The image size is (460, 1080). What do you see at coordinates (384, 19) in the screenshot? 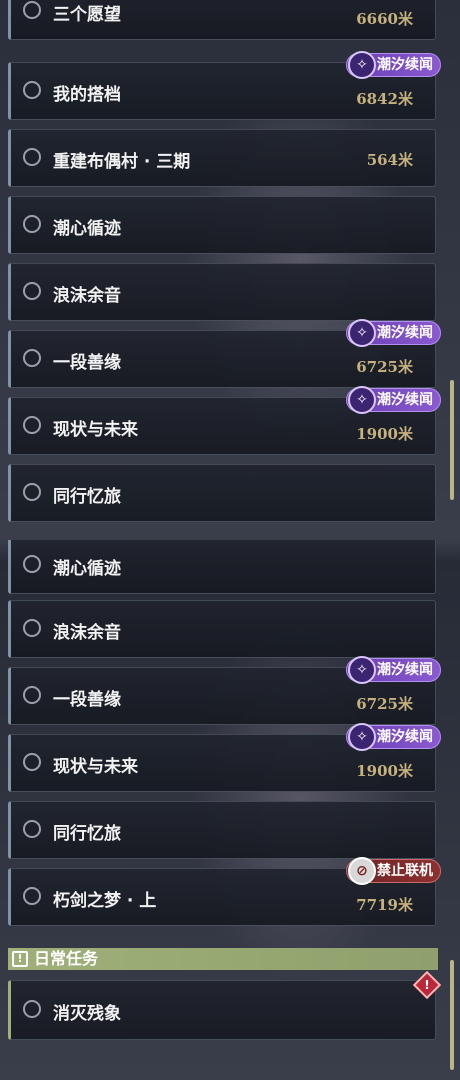
I see `quest-distance: 6660米` at bounding box center [384, 19].